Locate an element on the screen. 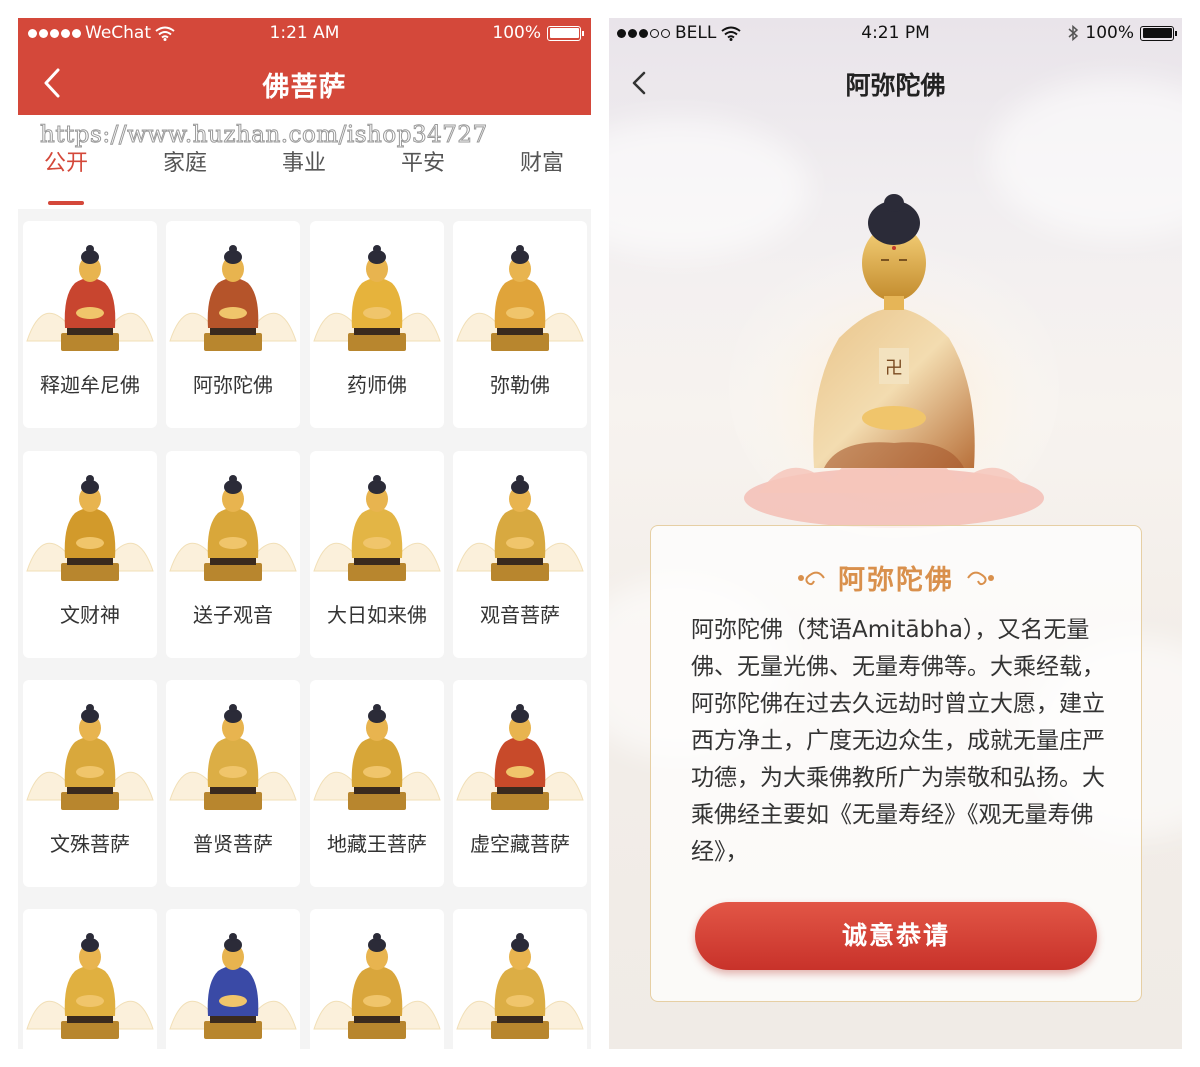 Image resolution: width=1200 pixels, height=1067 pixels. deity-name: 大日如来佛 is located at coordinates (377, 615).